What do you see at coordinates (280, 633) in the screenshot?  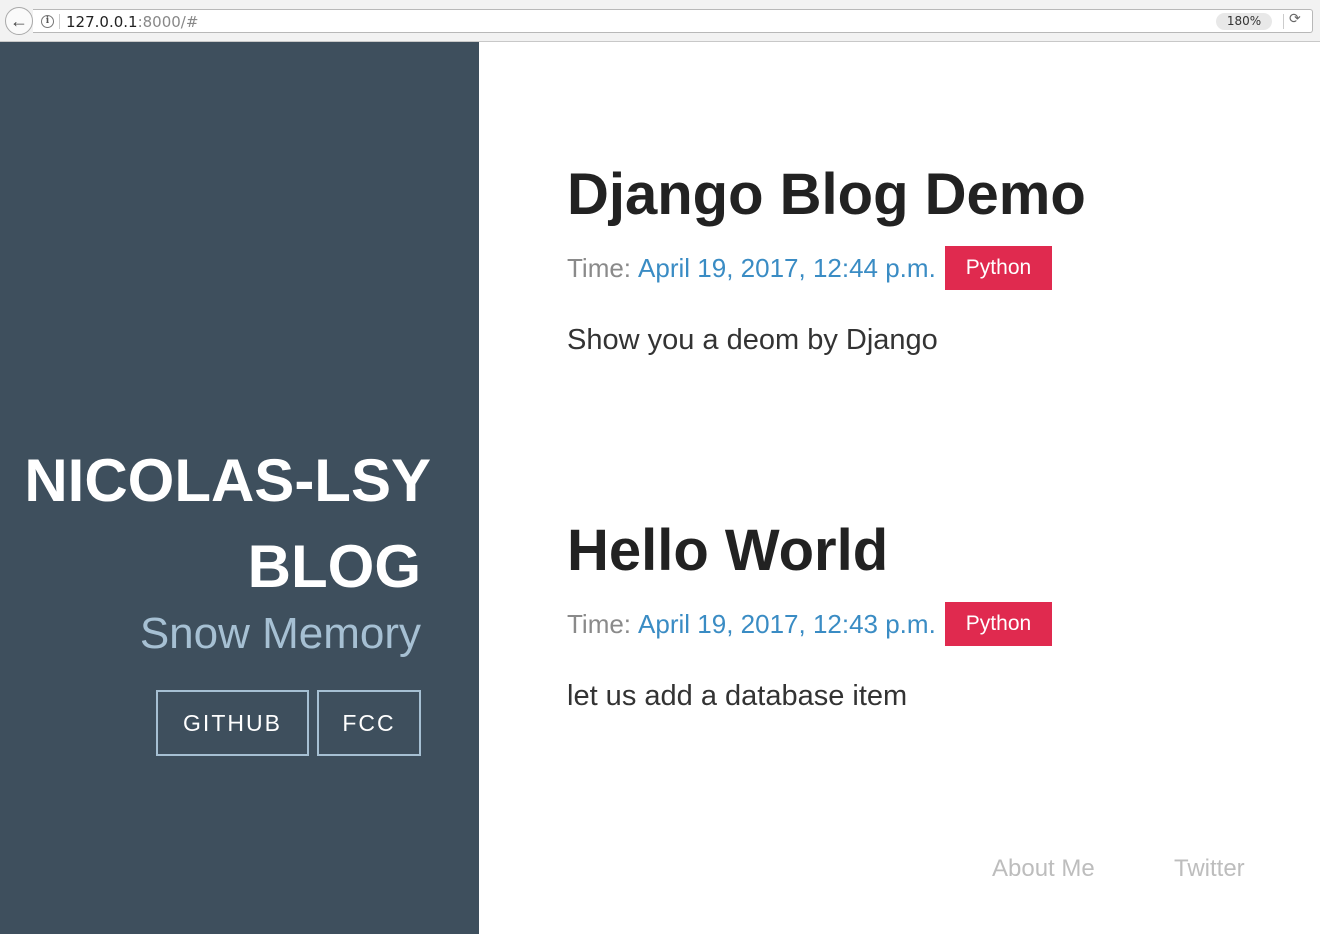 I see `site-subtitle: Snow Memory` at bounding box center [280, 633].